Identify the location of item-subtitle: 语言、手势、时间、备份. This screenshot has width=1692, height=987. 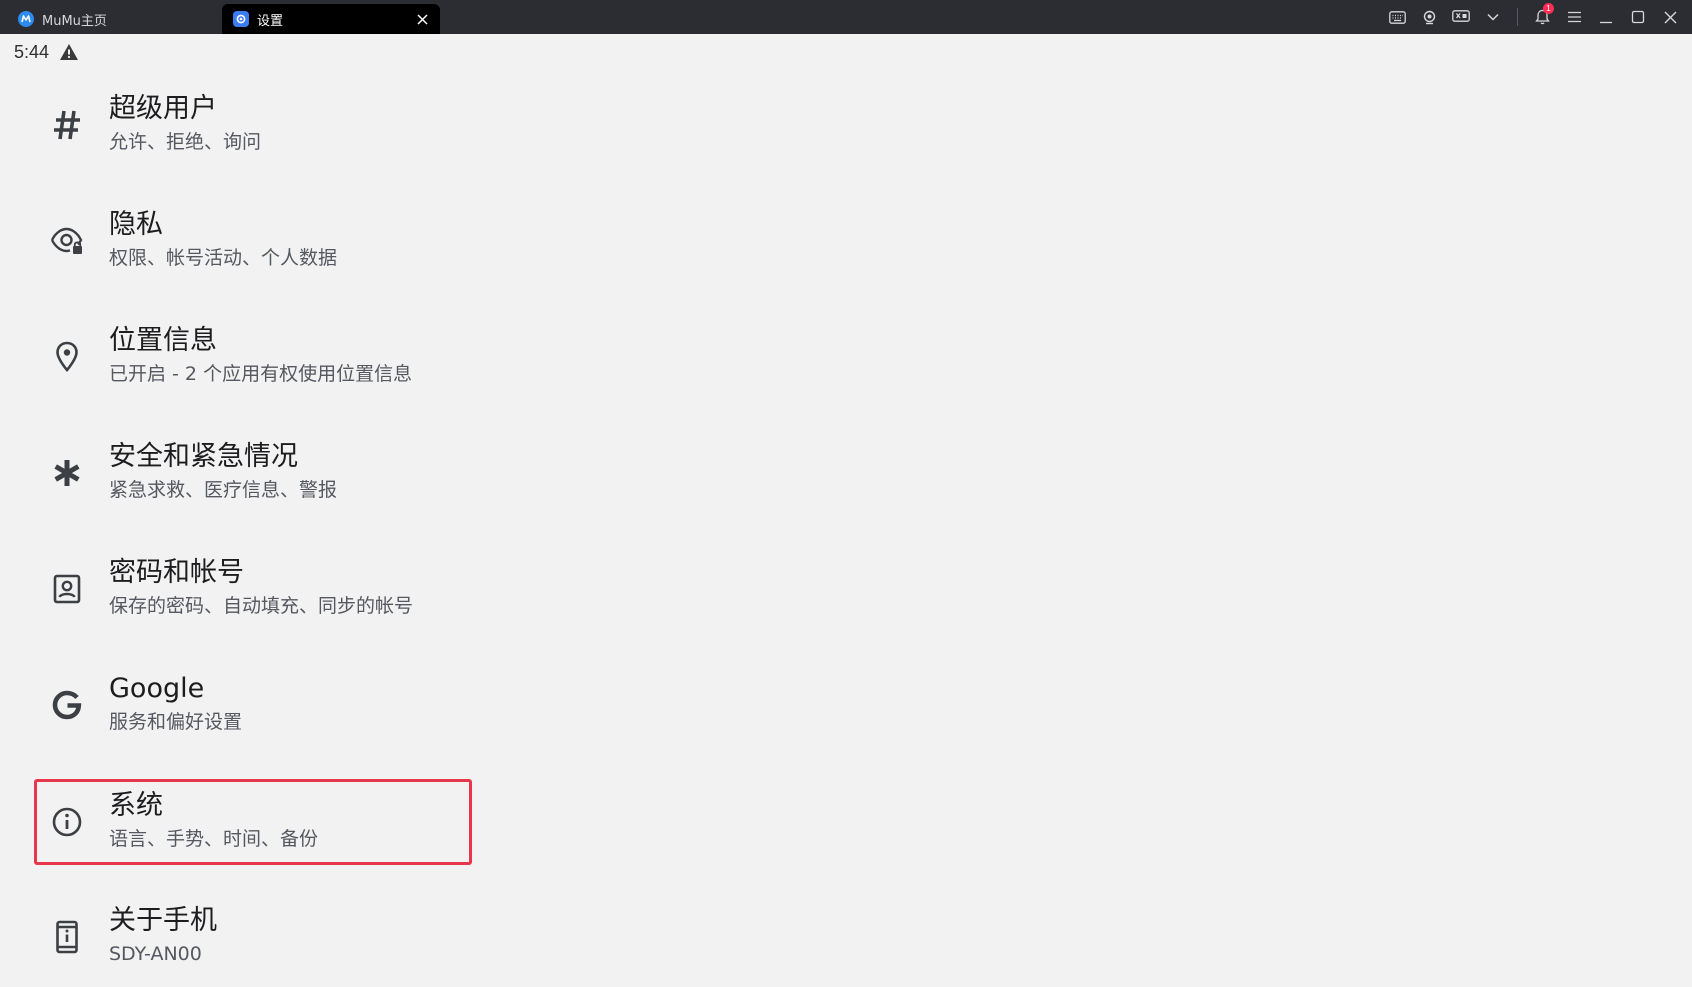
(214, 839).